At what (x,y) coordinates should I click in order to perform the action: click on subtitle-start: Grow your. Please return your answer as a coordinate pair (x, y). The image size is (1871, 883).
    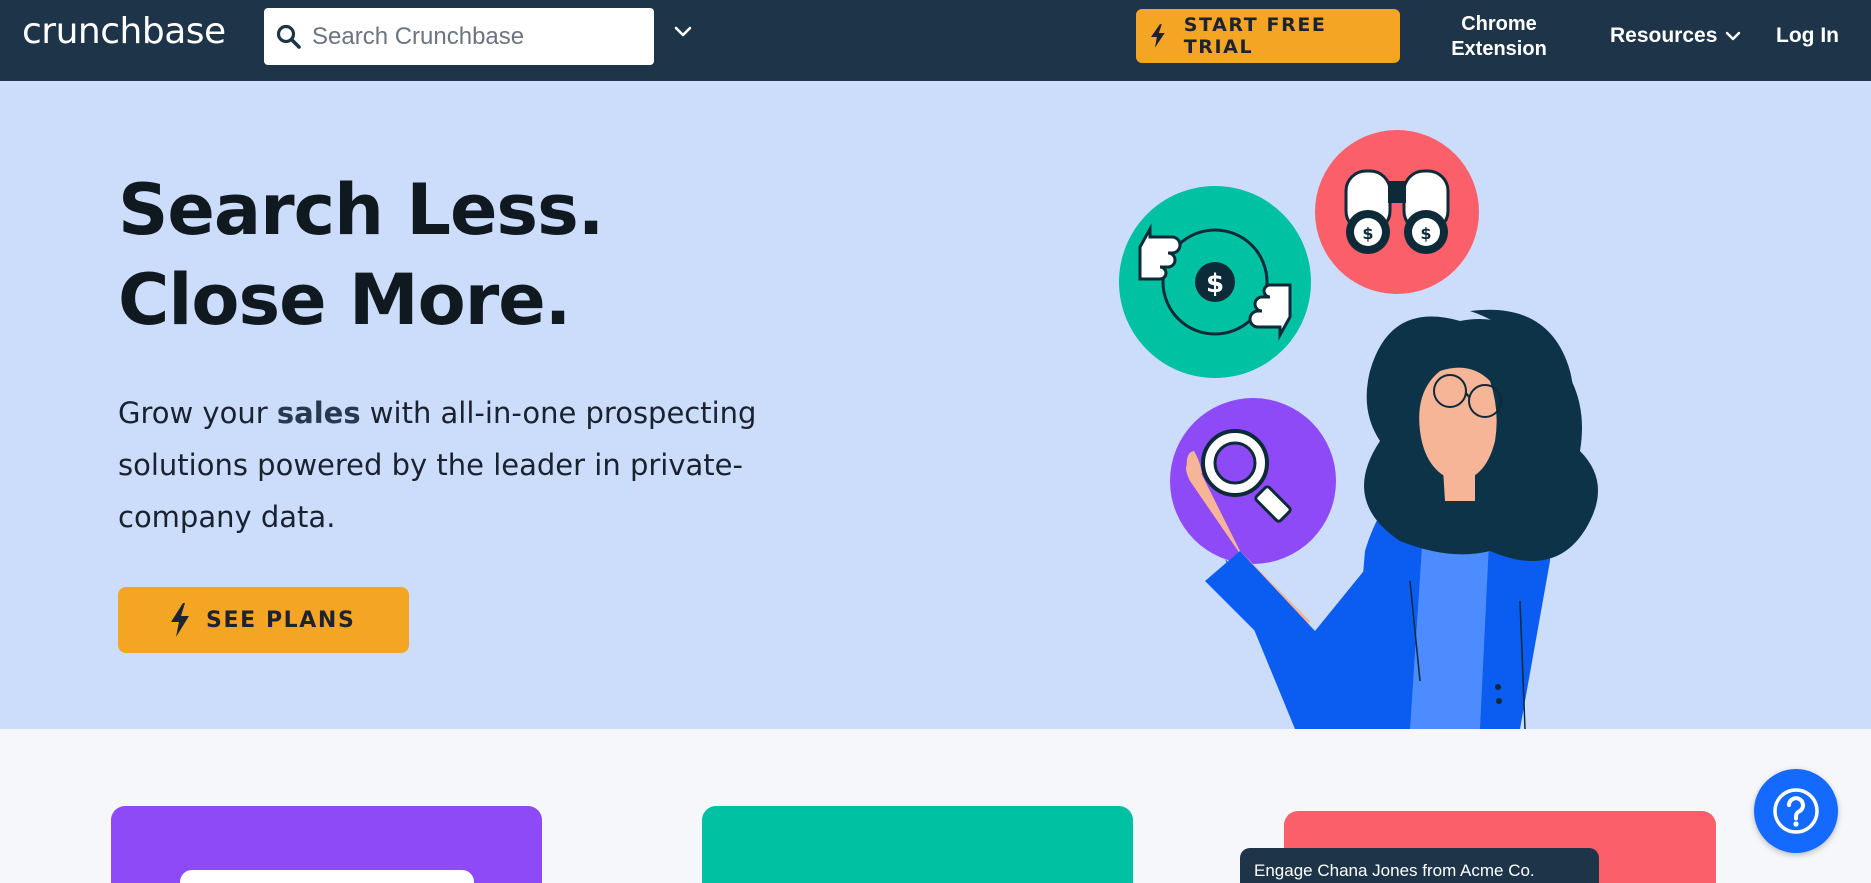
    Looking at the image, I should click on (197, 413).